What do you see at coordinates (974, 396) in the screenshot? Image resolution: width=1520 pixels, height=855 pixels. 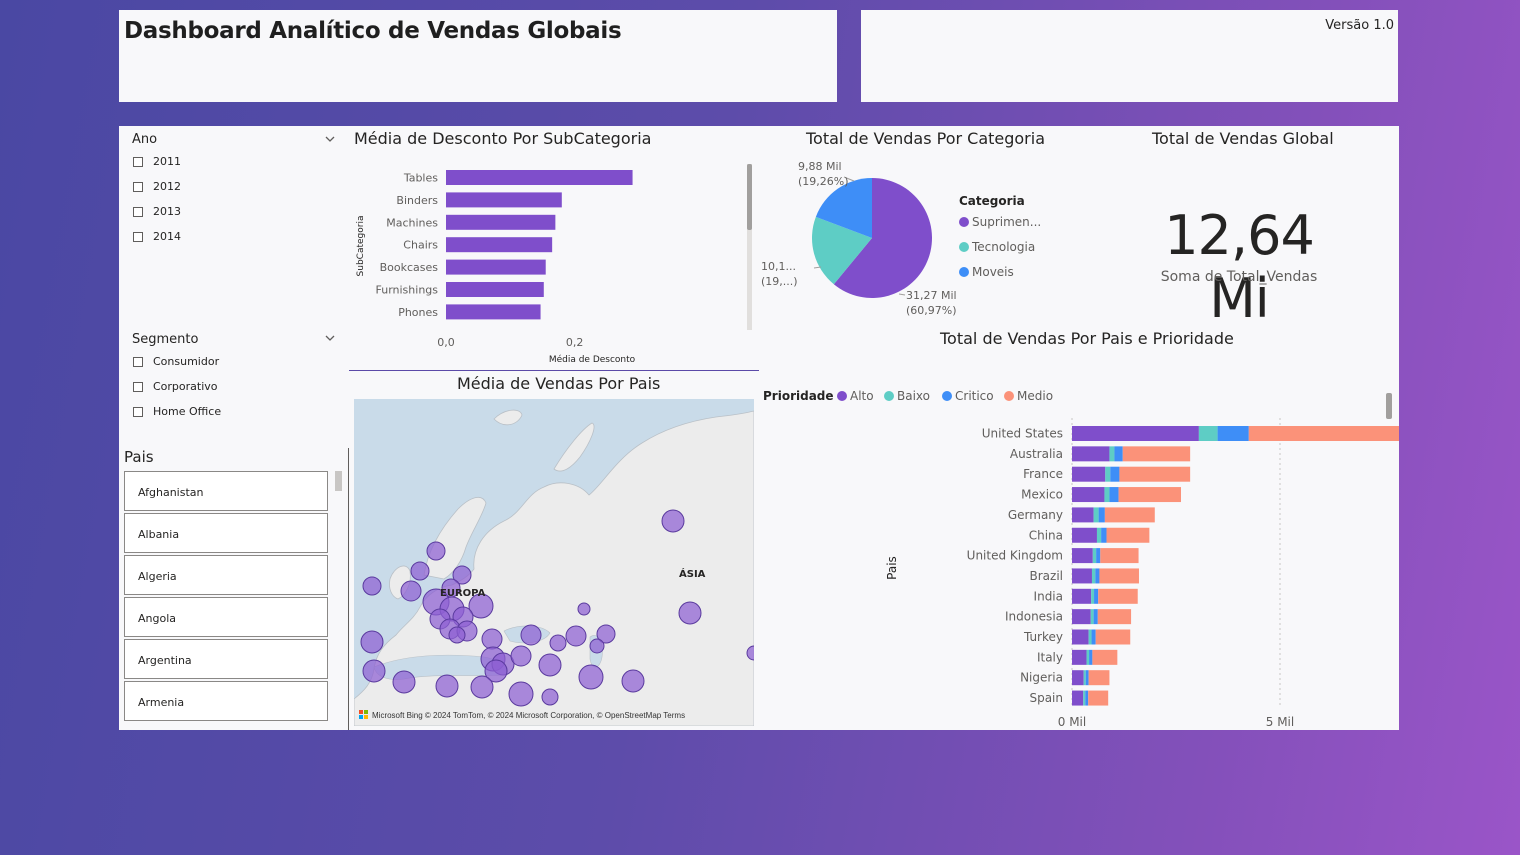 I see `legend-item: Critico` at bounding box center [974, 396].